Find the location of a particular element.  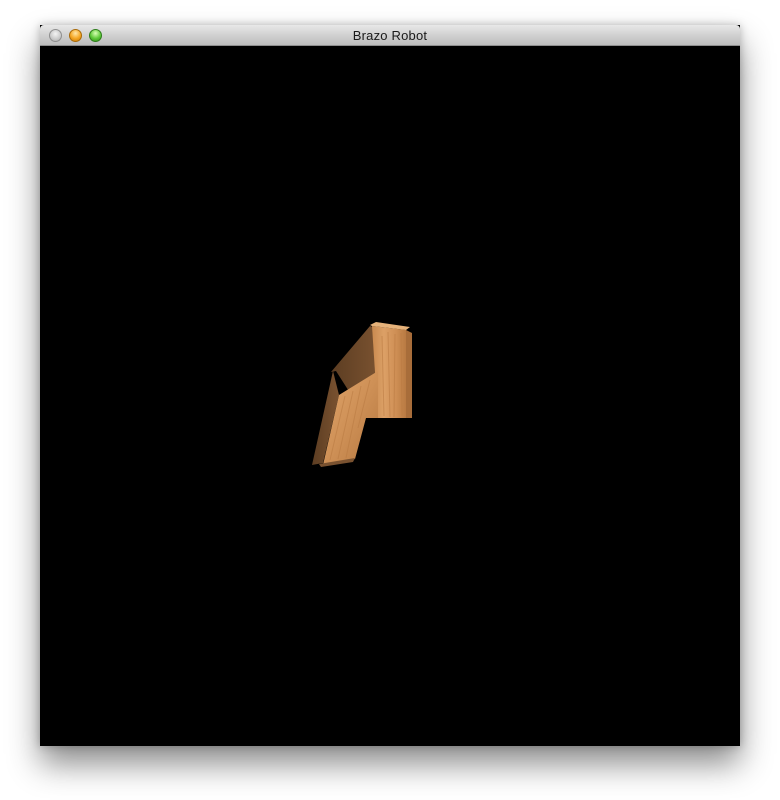

arm-upper-edge is located at coordinates (409, 374).